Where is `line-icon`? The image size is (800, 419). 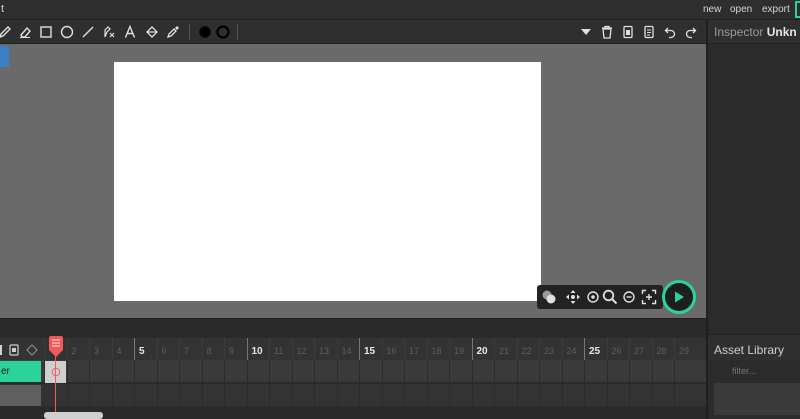 line-icon is located at coordinates (88, 32).